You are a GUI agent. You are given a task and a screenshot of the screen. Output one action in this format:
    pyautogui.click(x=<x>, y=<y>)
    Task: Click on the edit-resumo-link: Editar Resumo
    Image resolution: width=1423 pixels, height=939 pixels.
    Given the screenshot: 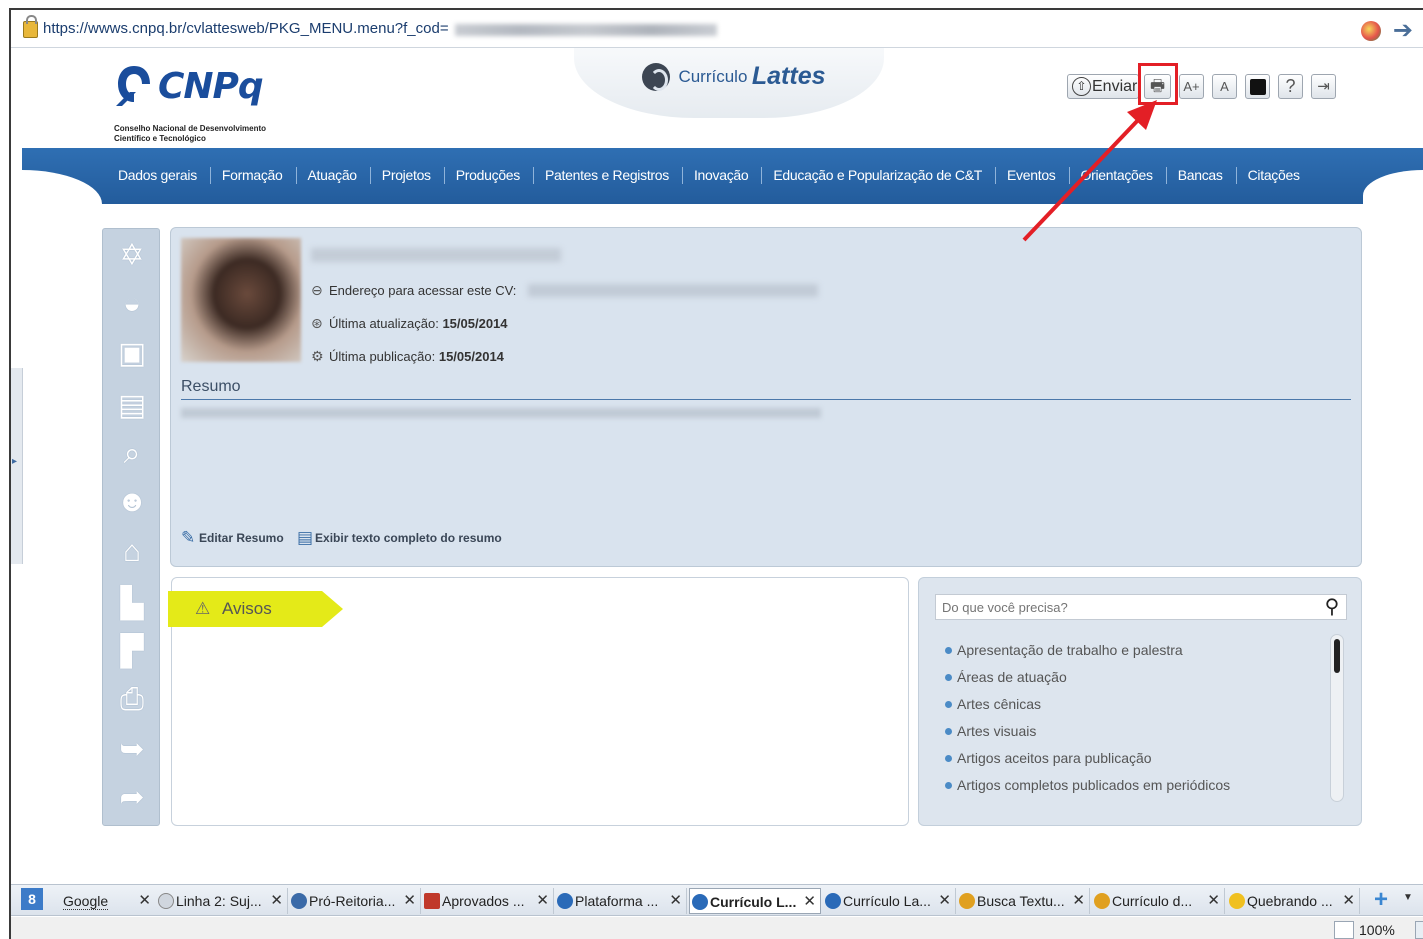 What is the action you would take?
    pyautogui.click(x=241, y=538)
    